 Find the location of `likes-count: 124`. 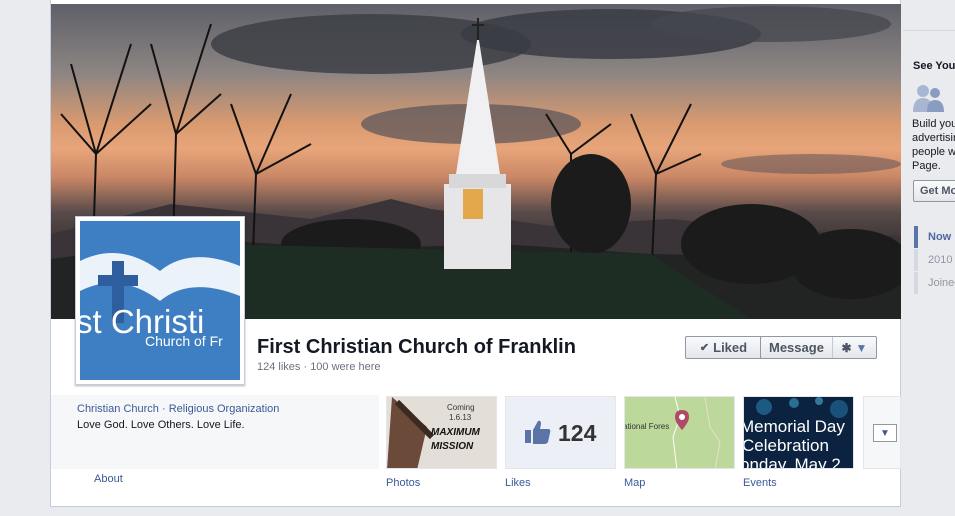

likes-count: 124 is located at coordinates (577, 433).